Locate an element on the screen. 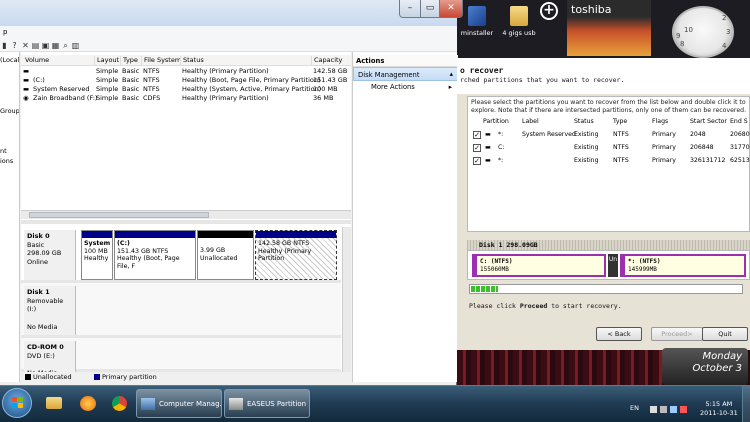 The width and height of the screenshot is (750, 422). column-header-partition: Partition is located at coordinates (496, 121).